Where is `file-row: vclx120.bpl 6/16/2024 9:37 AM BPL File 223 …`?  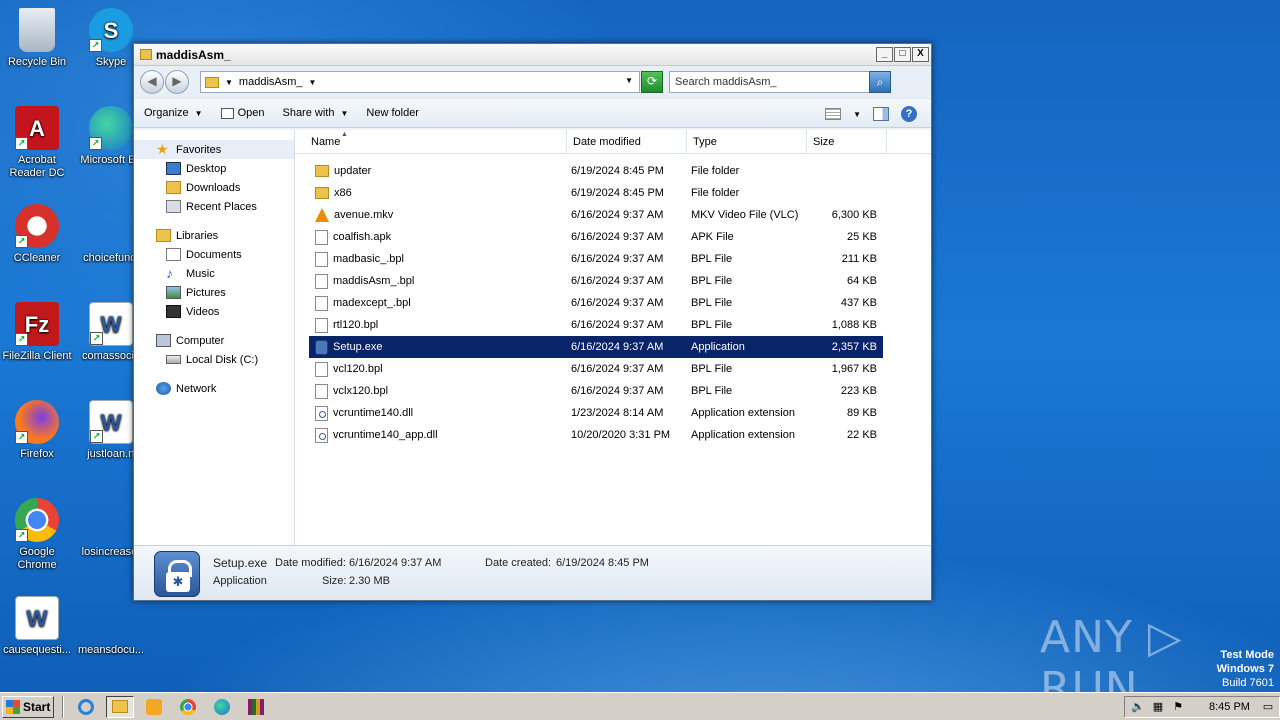
file-row: vclx120.bpl 6/16/2024 9:37 AM BPL File 223 … is located at coordinates (596, 391).